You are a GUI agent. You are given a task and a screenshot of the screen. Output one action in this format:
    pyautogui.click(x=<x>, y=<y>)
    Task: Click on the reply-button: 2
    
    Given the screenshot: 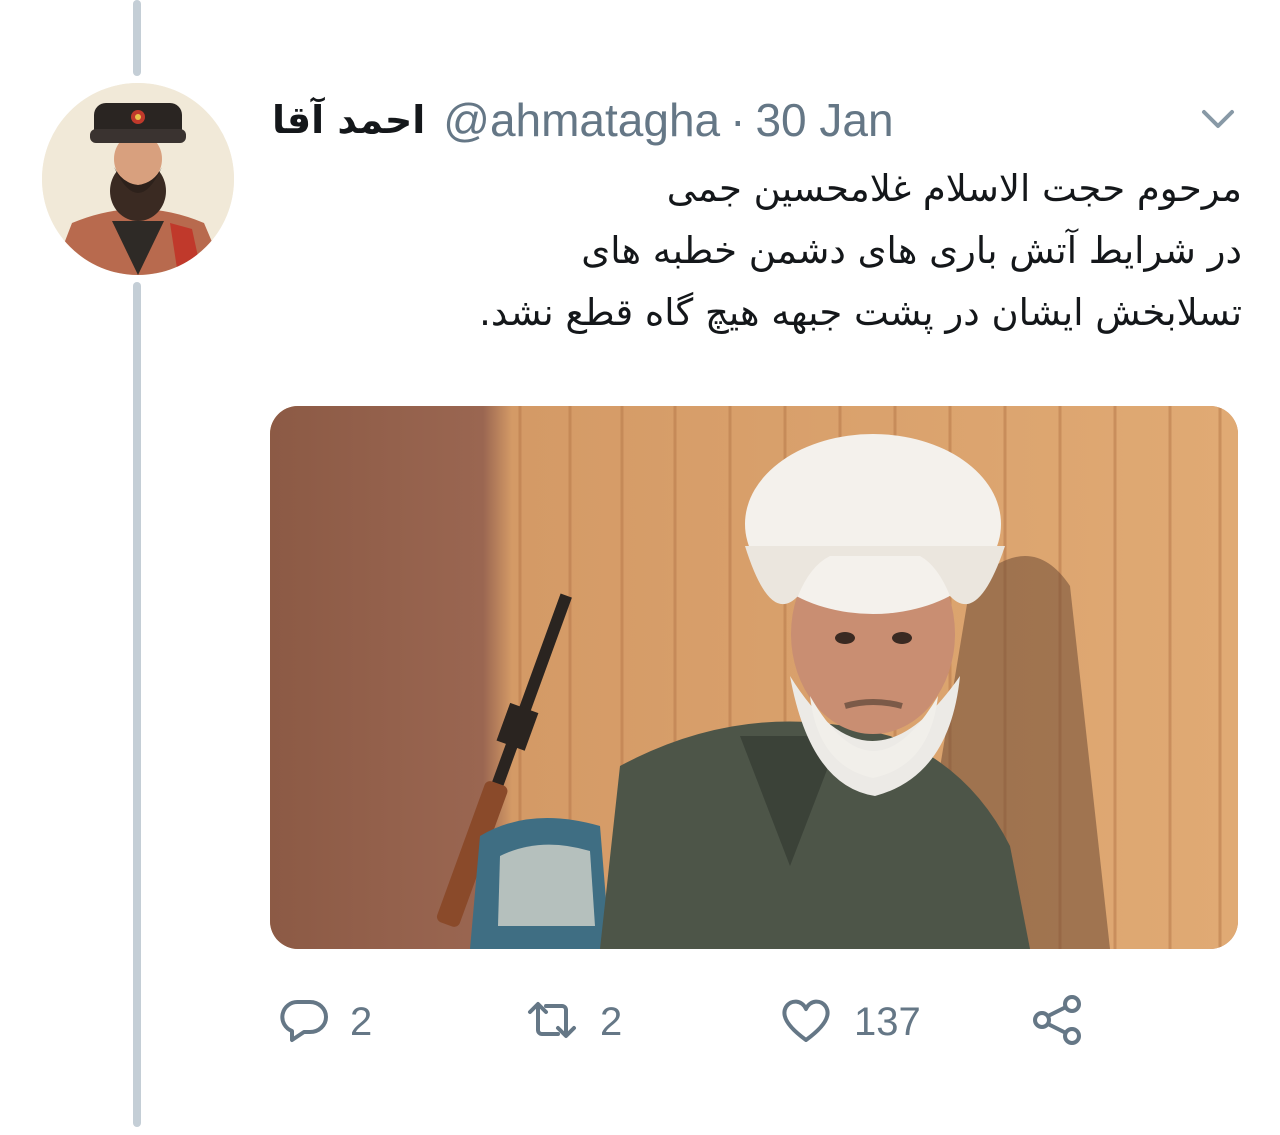 What is the action you would take?
    pyautogui.click(x=324, y=1022)
    